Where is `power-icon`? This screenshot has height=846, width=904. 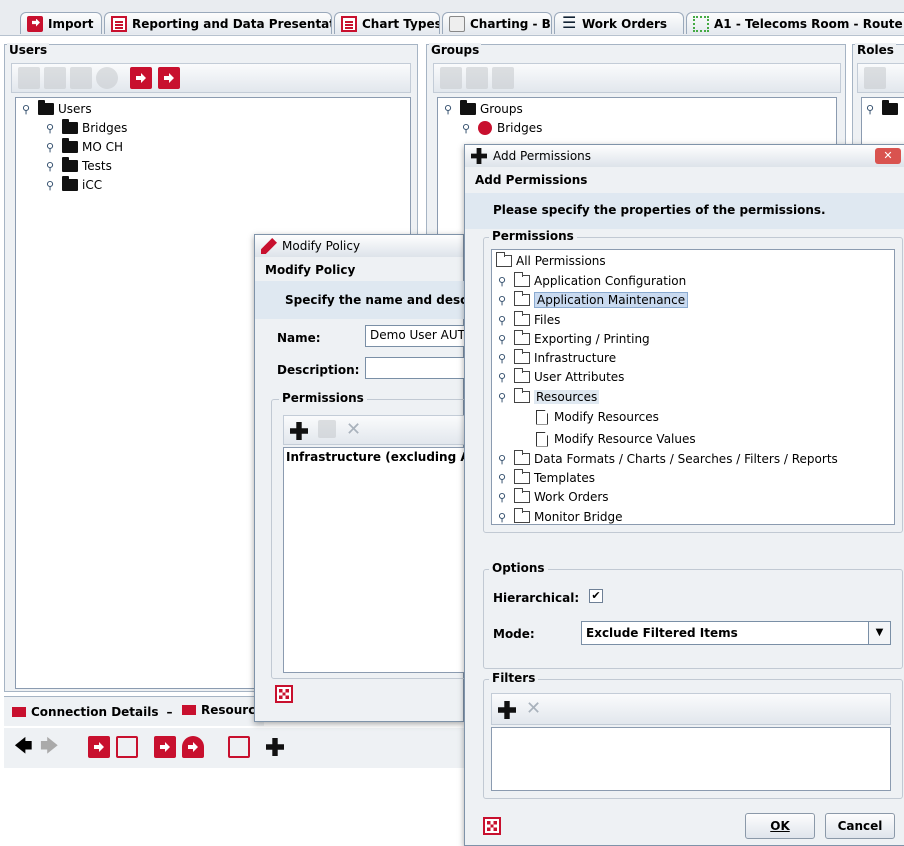
power-icon is located at coordinates (107, 78).